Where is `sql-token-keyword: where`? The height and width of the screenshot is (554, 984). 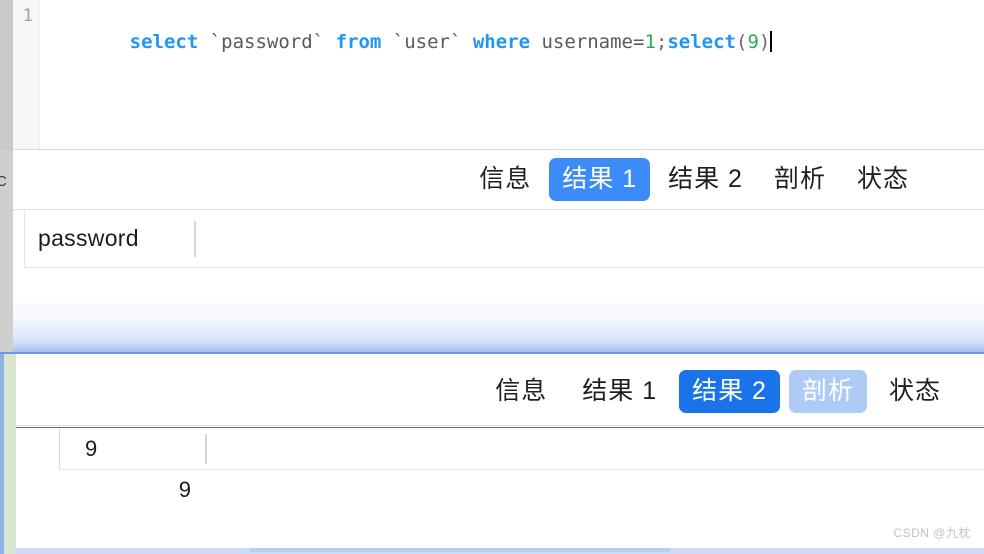
sql-token-keyword: where is located at coordinates (501, 42).